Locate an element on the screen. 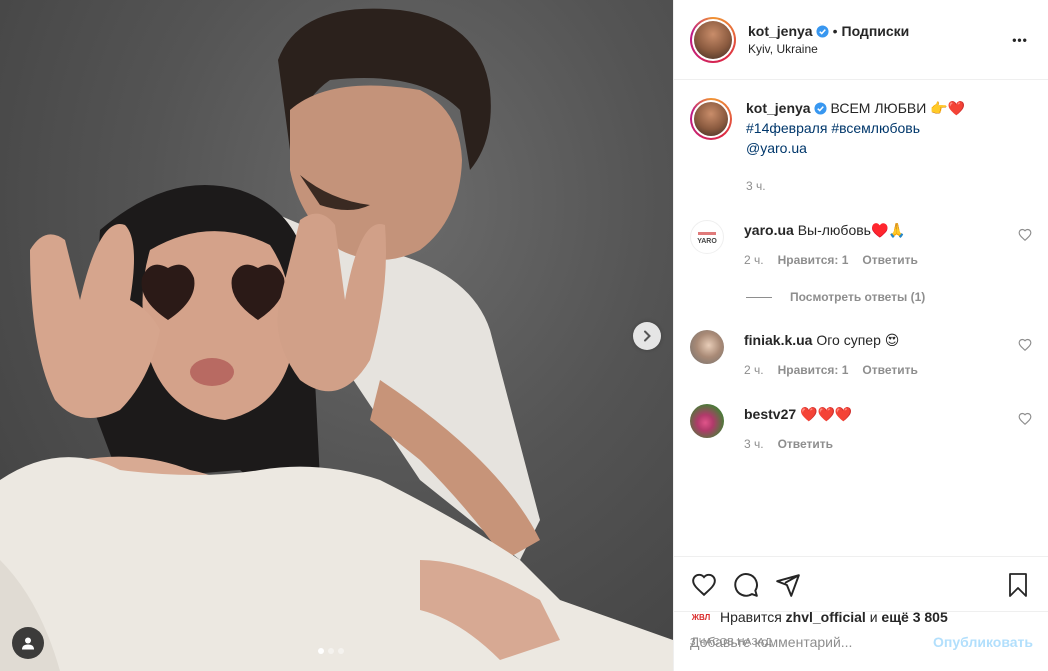 This screenshot has width=1048, height=671. caption-username: kot_jenya is located at coordinates (778, 108).